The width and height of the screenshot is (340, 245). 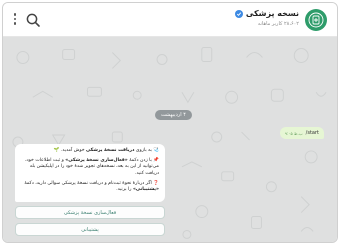 What do you see at coordinates (96, 160) in the screenshot?
I see `bold-span: «فعال‌سازی نسخهٔ پزشکی»` at bounding box center [96, 160].